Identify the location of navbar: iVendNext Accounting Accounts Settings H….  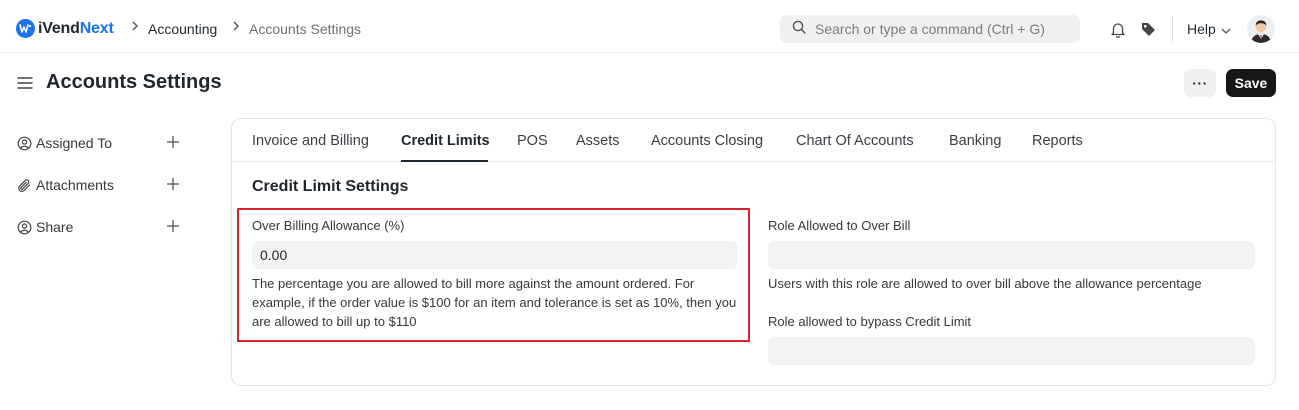
(649, 26).